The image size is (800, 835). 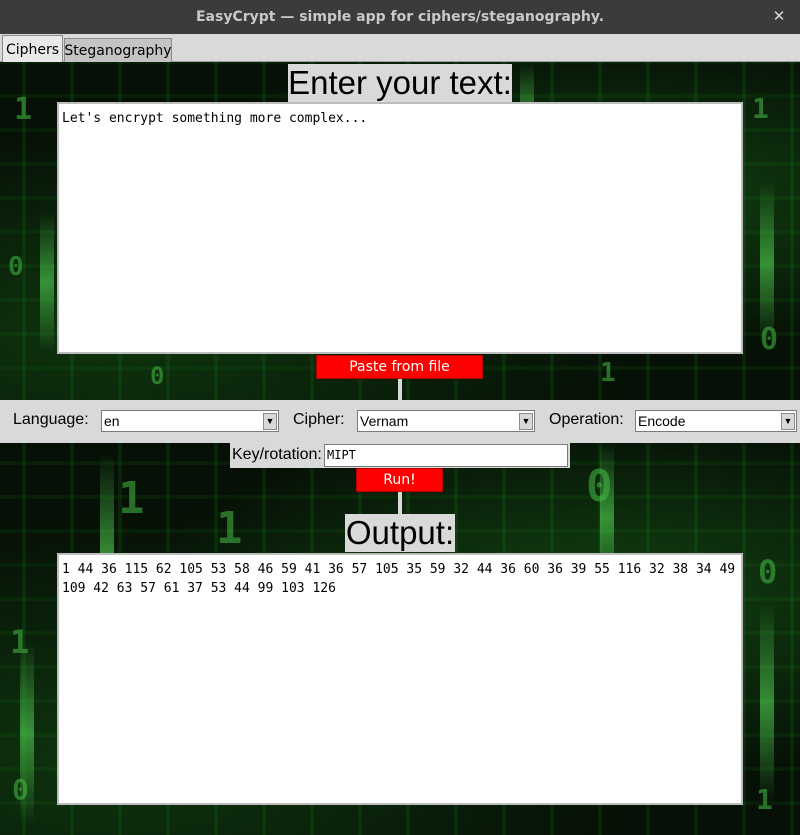 What do you see at coordinates (112, 421) in the screenshot?
I see `language-value: en` at bounding box center [112, 421].